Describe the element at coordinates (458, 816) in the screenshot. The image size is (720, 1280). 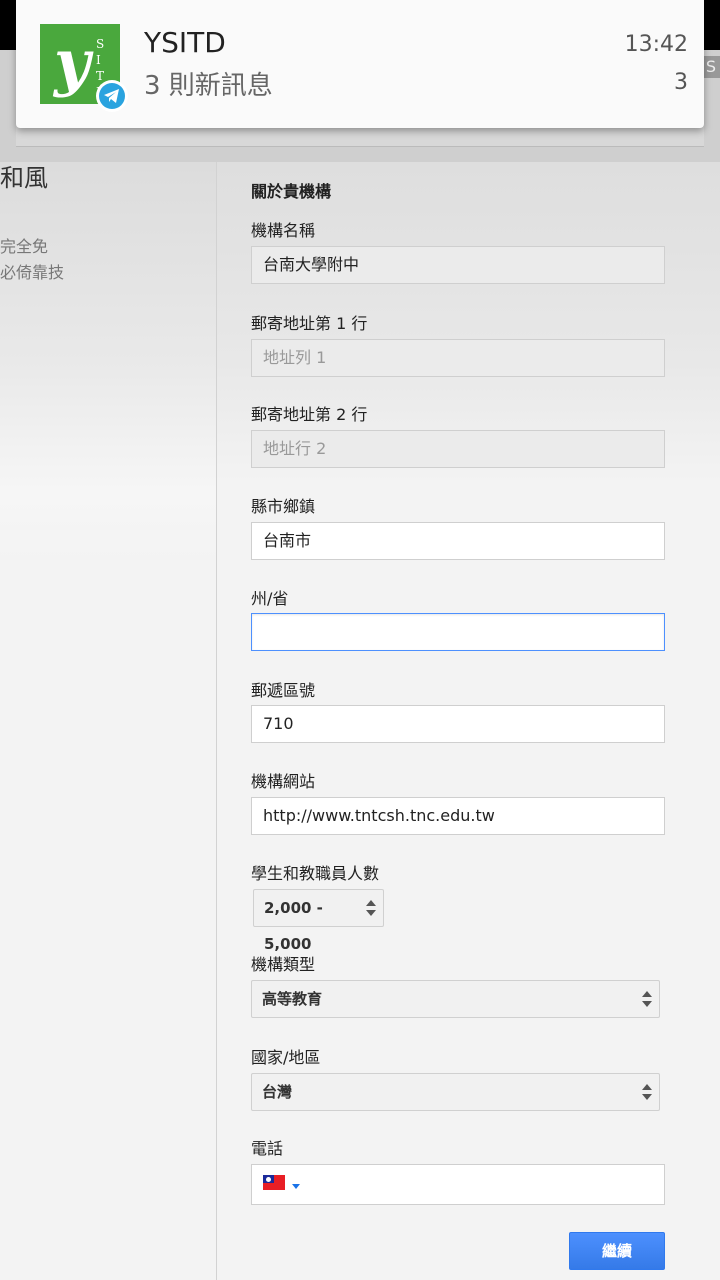
I see `website-field: http://www.tntcsh.tnc.edu.tw` at that location.